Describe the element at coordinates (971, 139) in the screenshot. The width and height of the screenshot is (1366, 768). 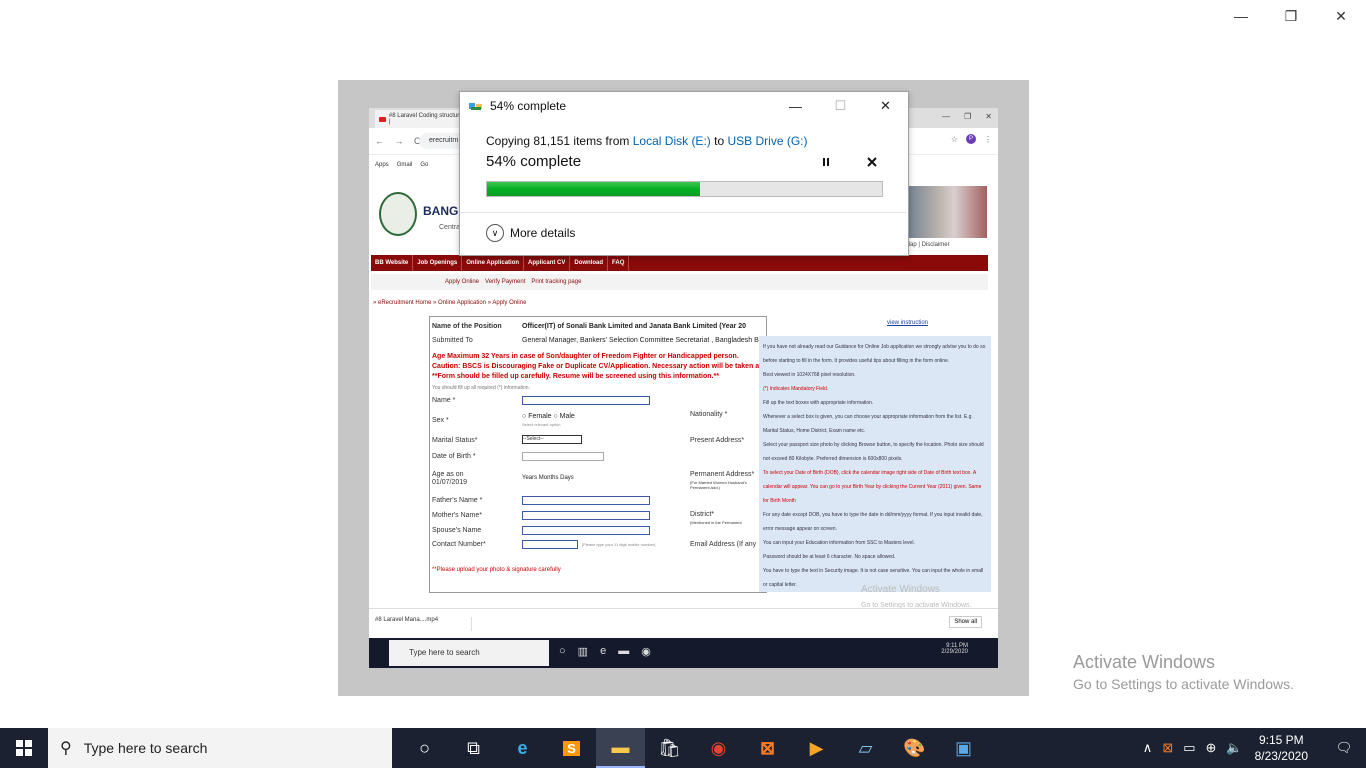
I see `browser-extensions: ☆ P ⋮` at that location.